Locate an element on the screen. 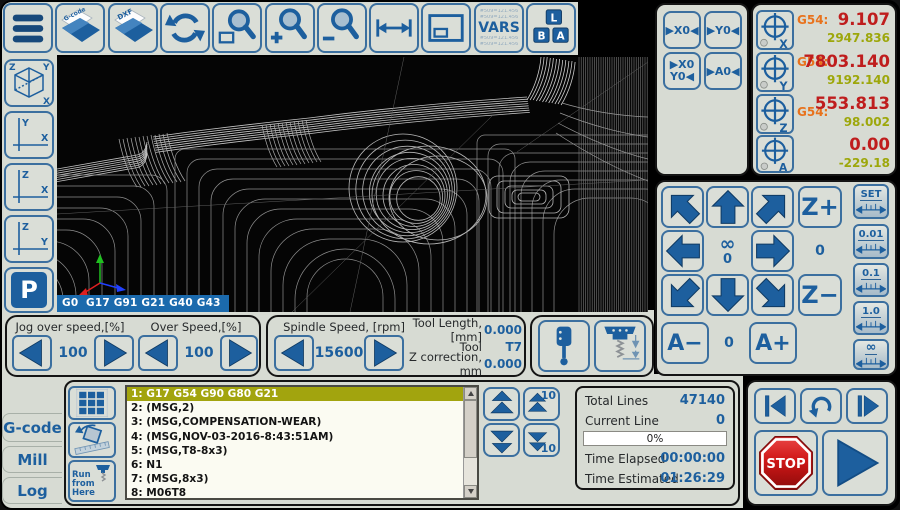 The height and width of the screenshot is (510, 900). scrollbar-up-button is located at coordinates (470, 393).